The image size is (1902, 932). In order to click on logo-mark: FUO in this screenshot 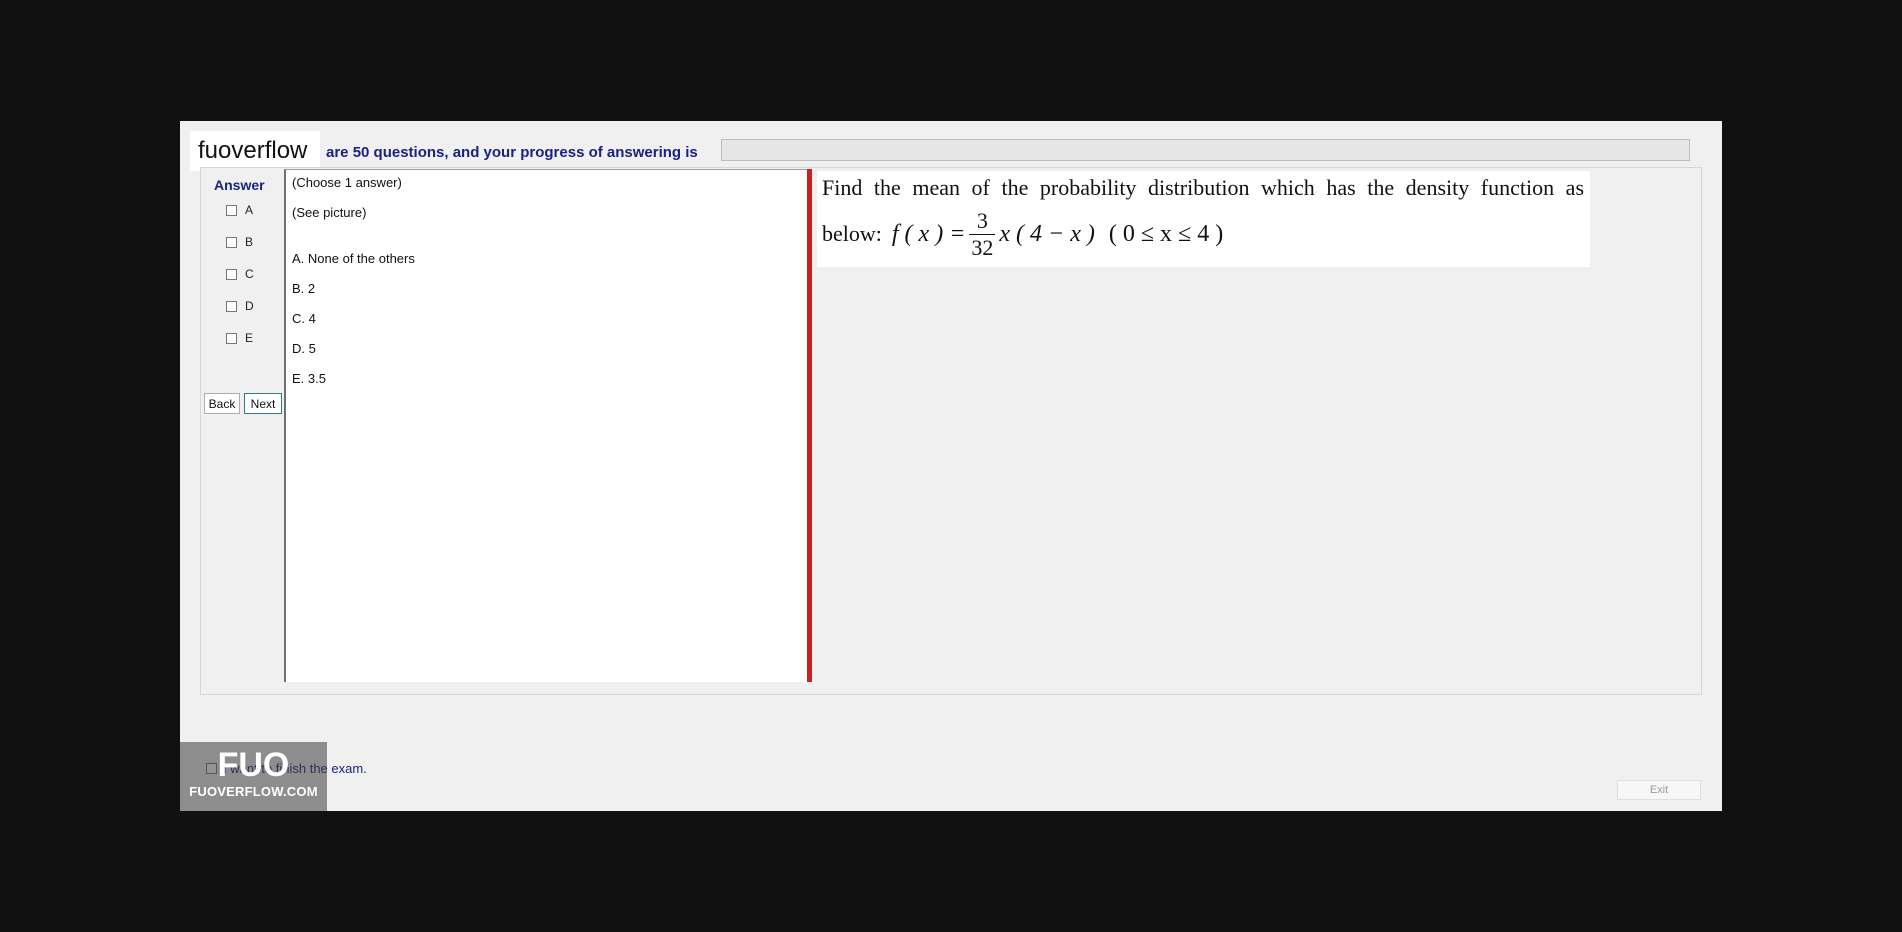, I will do `click(253, 765)`.